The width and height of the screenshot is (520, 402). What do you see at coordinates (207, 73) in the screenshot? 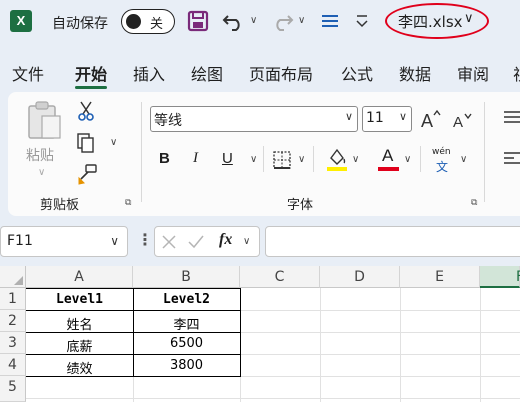
I see `tab-draw: 绘图` at bounding box center [207, 73].